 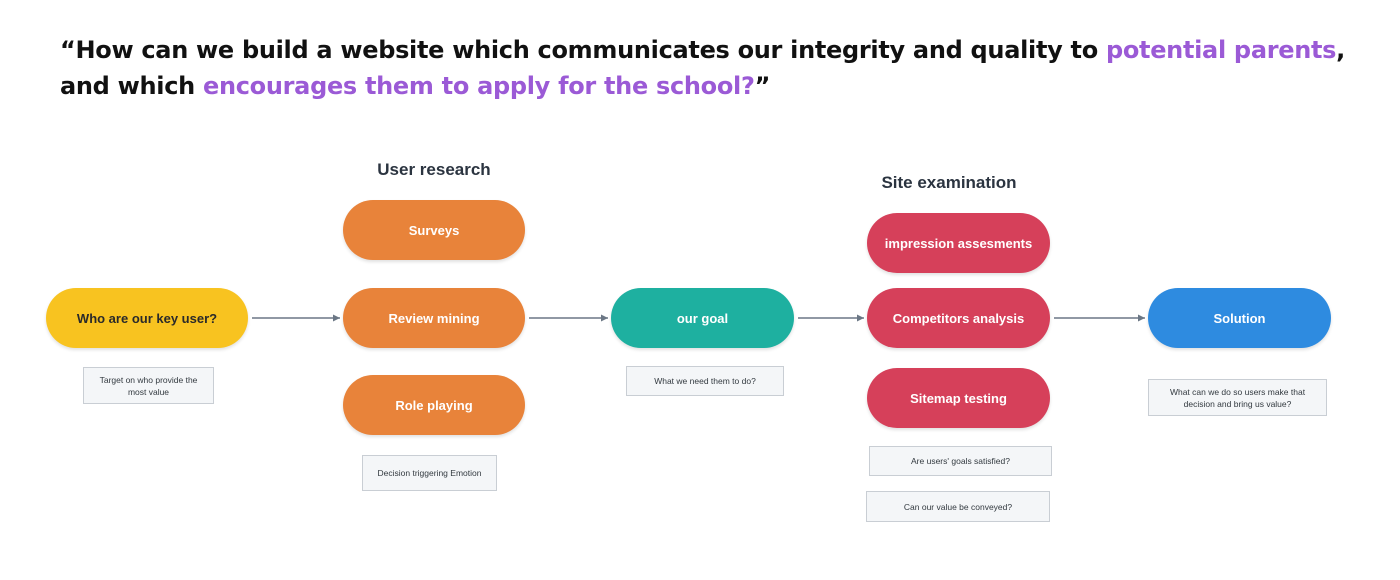 What do you see at coordinates (1239, 318) in the screenshot?
I see `node-solution: Solution` at bounding box center [1239, 318].